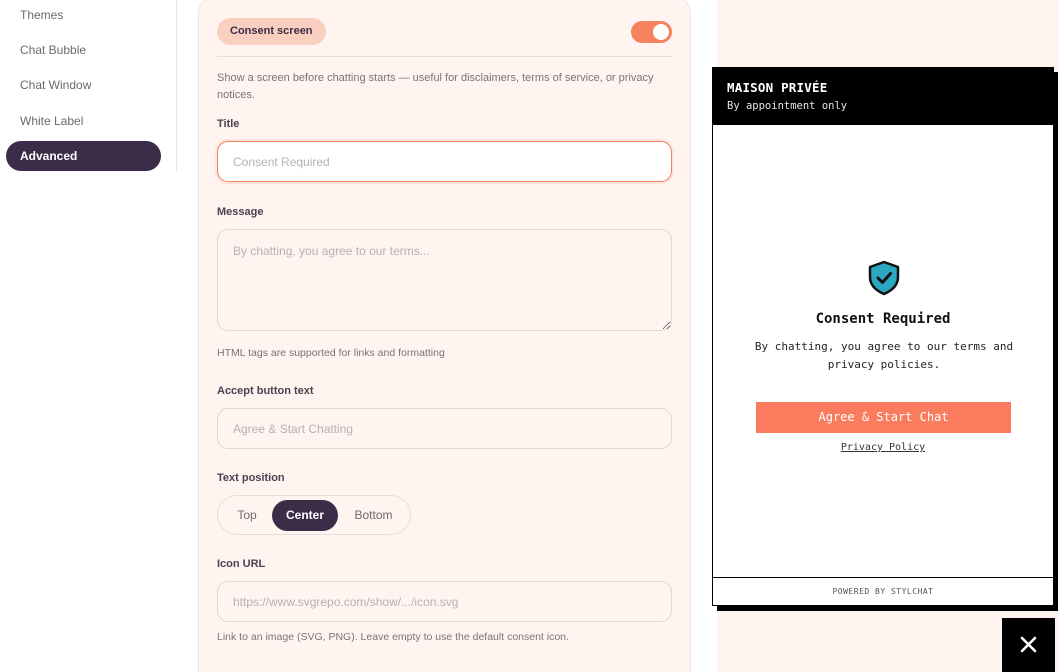  Describe the element at coordinates (41, 15) in the screenshot. I see `sidebar-item-themes: Themes` at that location.